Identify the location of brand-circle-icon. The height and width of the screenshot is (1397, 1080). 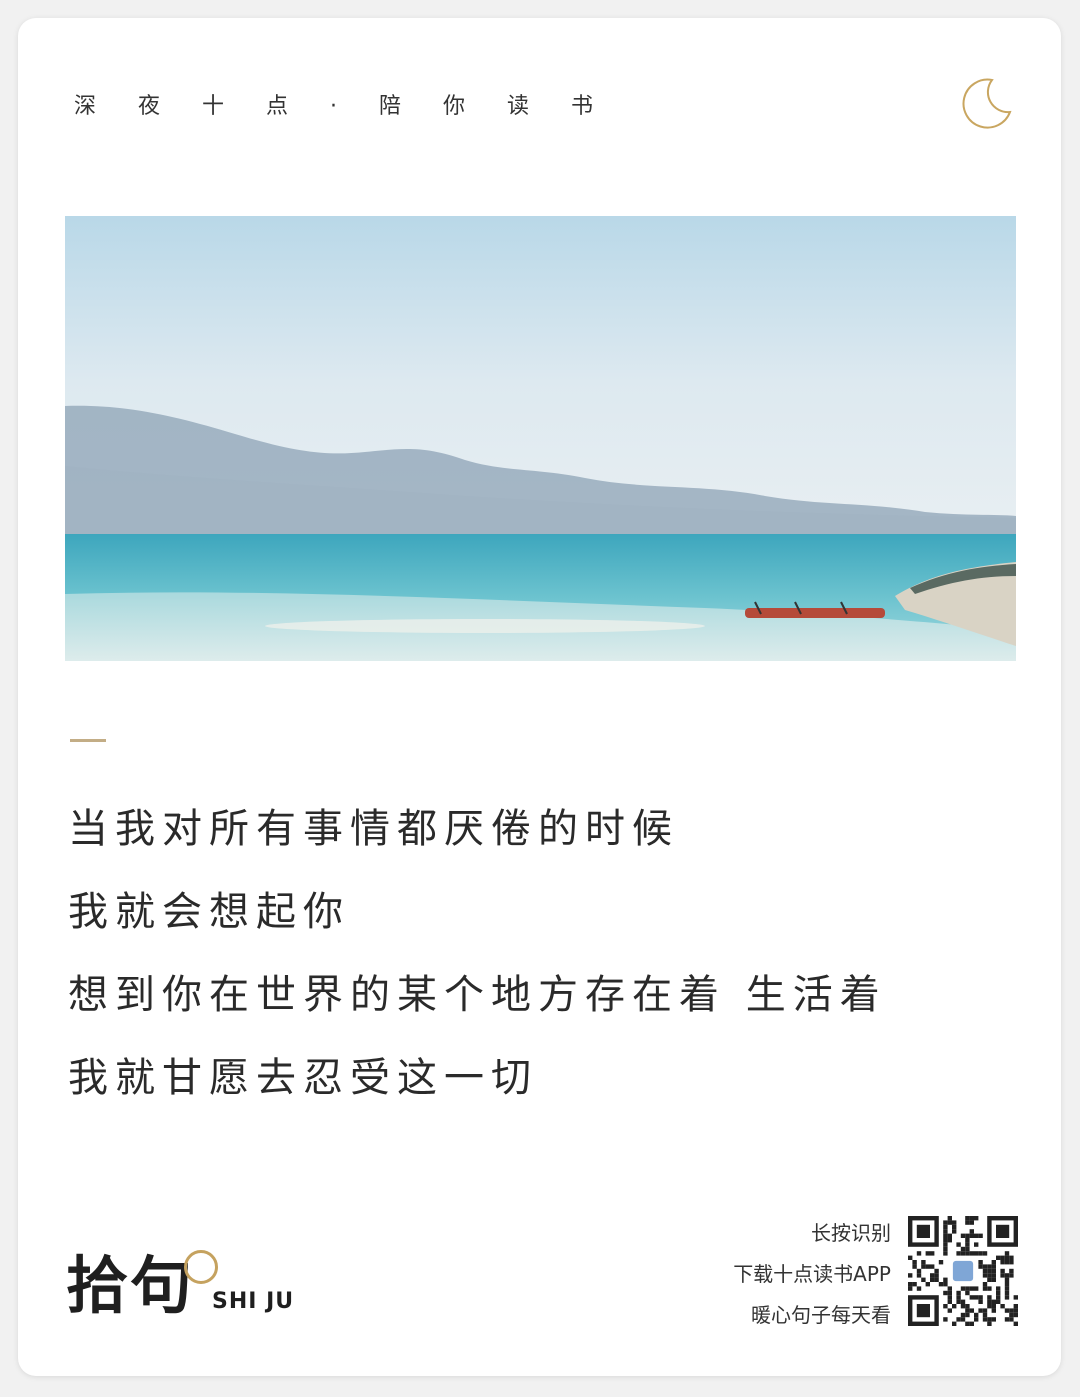
(201, 1267).